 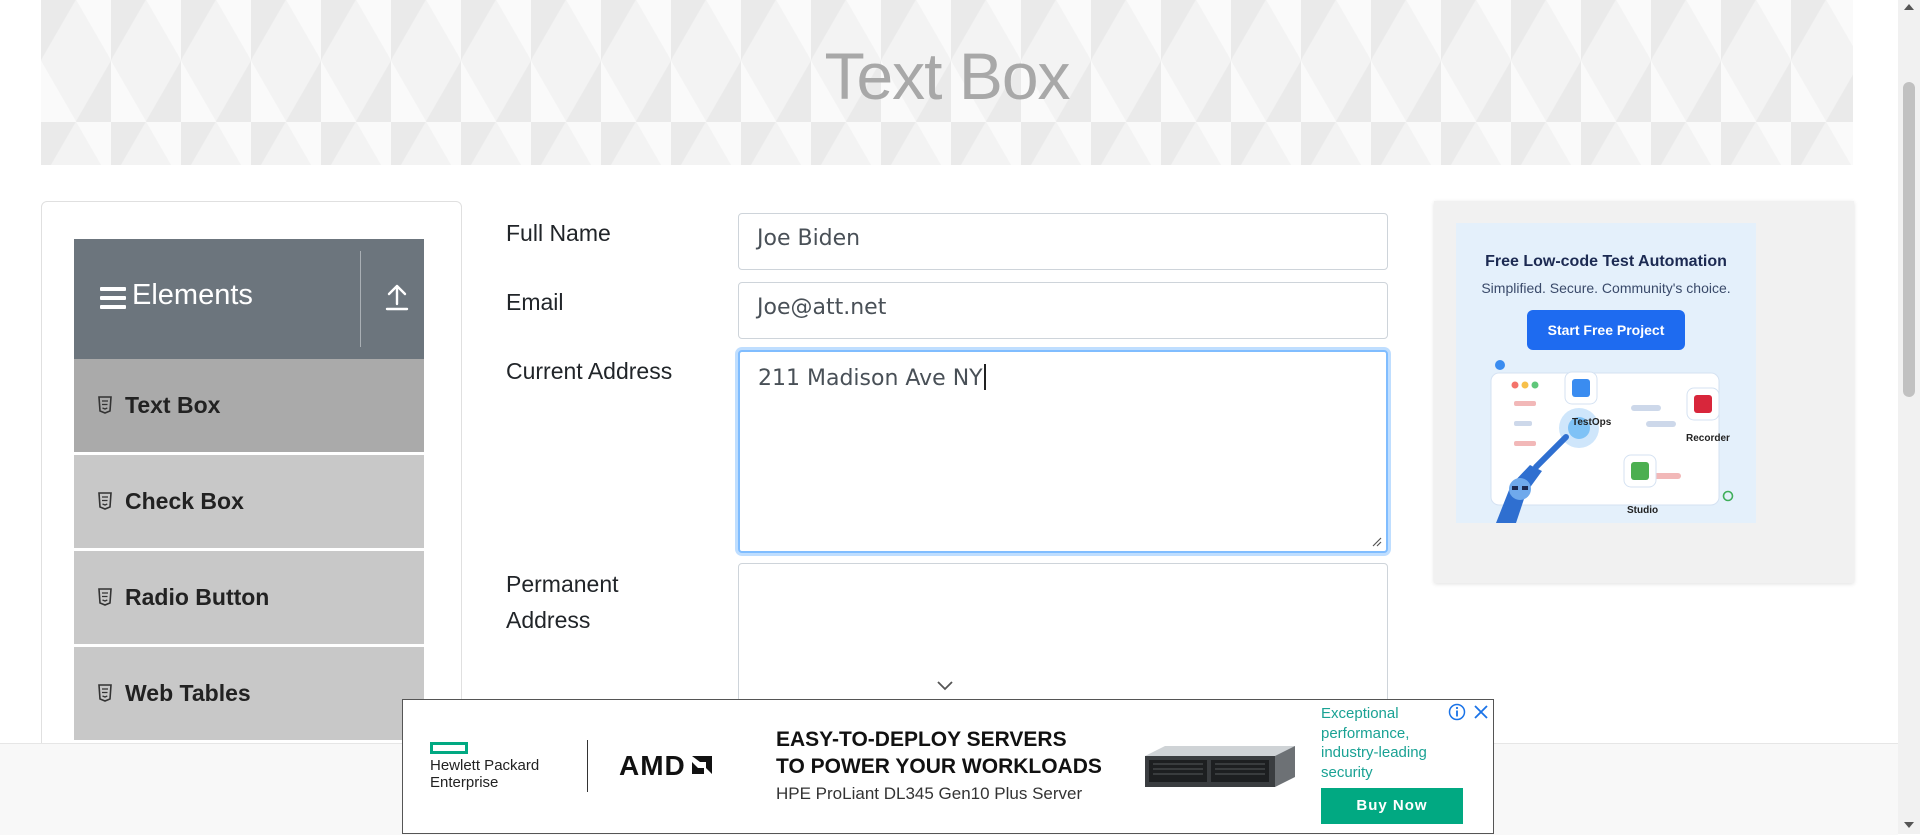 I want to click on header-divider, so click(x=360, y=299).